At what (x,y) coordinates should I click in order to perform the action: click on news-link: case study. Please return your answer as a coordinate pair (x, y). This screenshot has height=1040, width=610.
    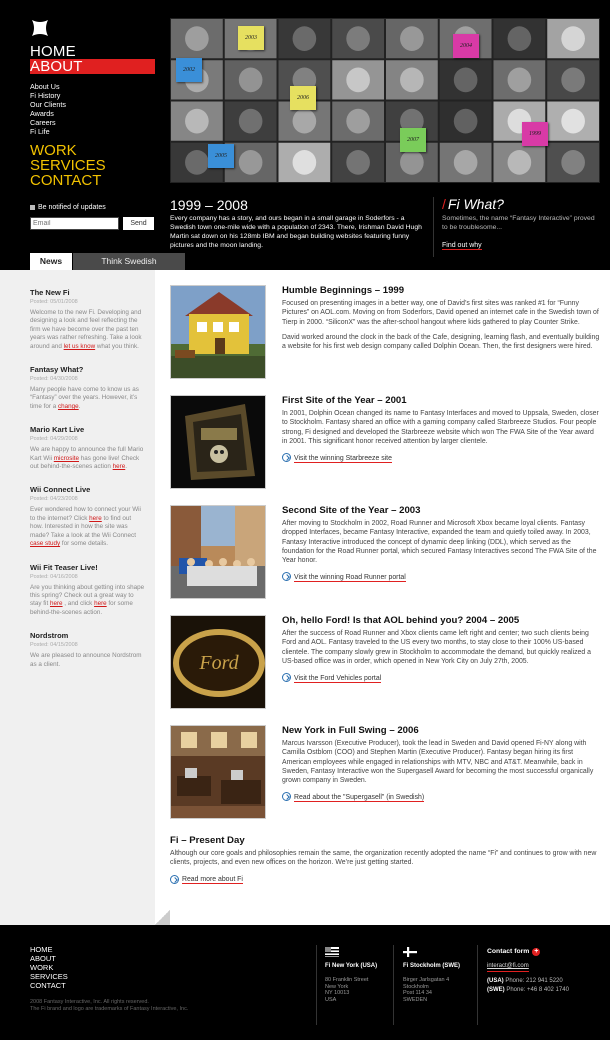
    Looking at the image, I should click on (45, 543).